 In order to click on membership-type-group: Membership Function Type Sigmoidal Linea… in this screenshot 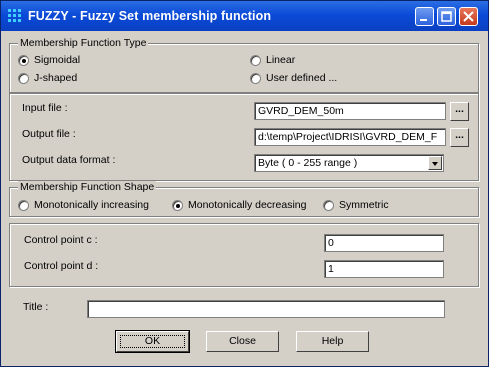, I will do `click(244, 65)`.